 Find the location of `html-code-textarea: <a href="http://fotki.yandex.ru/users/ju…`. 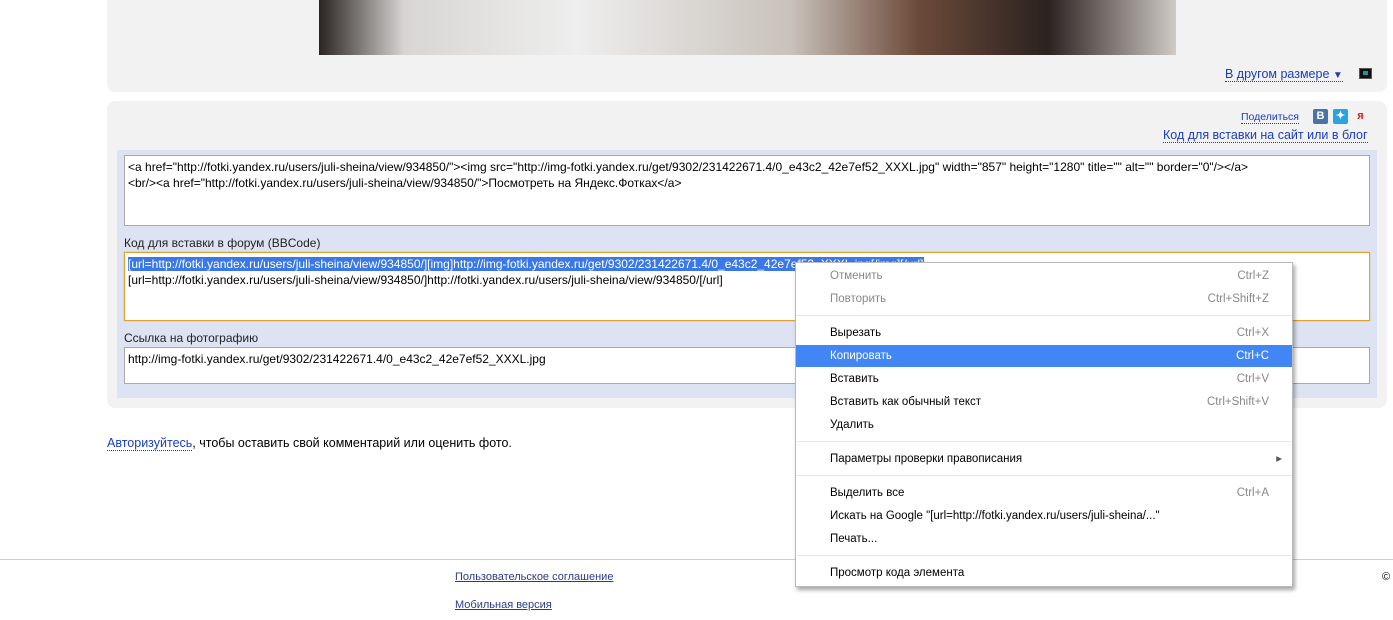

html-code-textarea: <a href="http://fotki.yandex.ru/users/ju… is located at coordinates (747, 190).